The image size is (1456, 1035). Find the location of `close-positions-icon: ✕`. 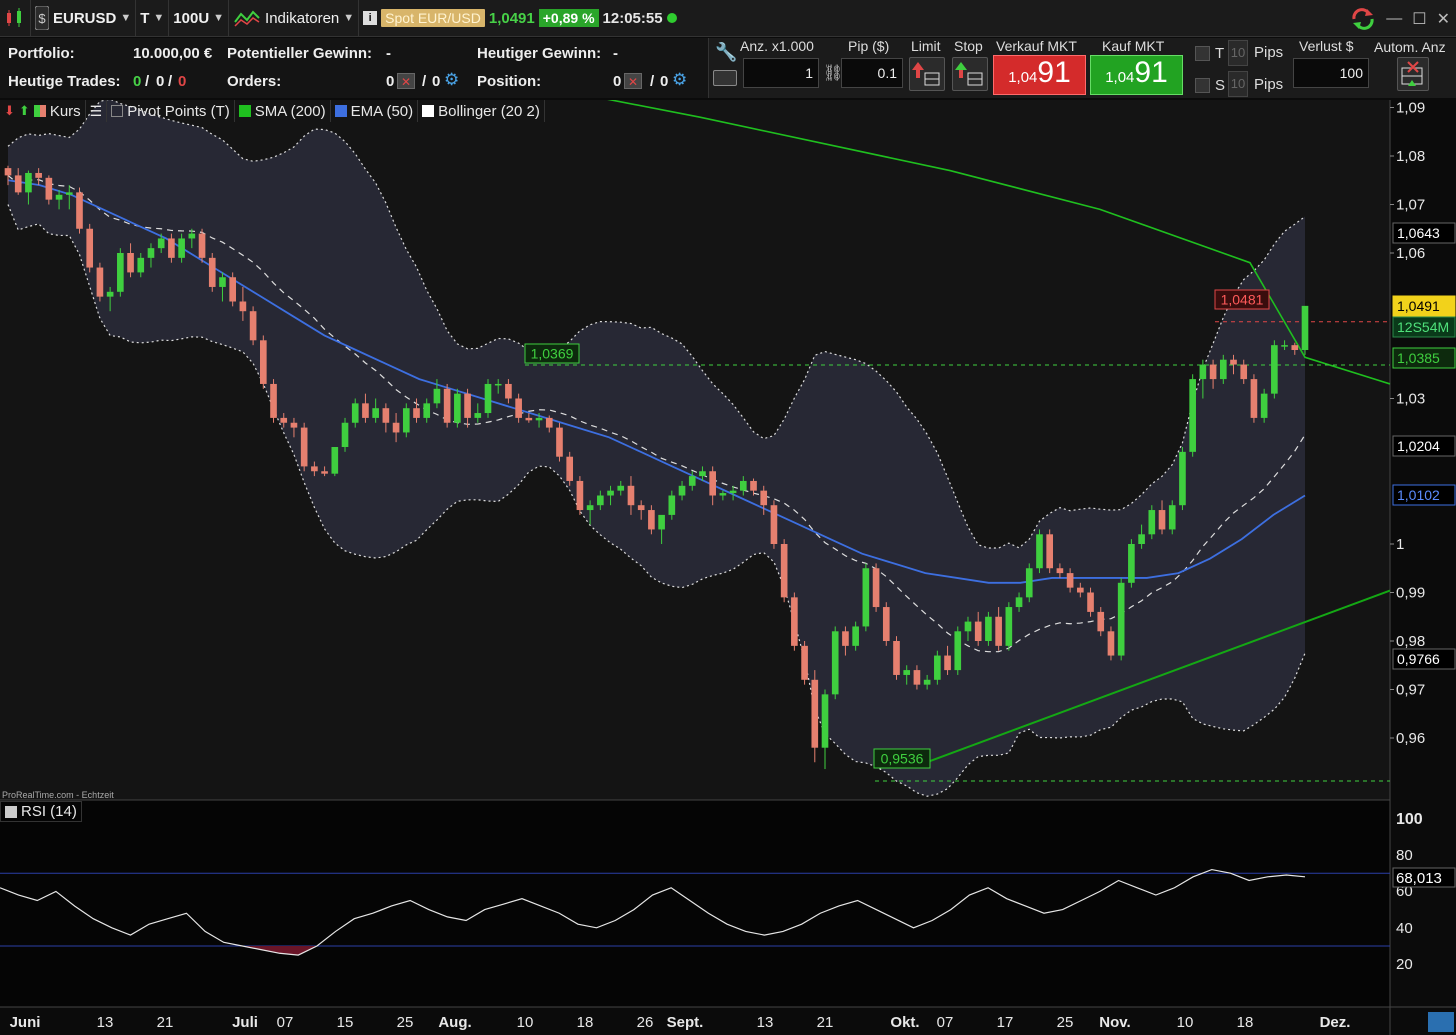

close-positions-icon: ✕ is located at coordinates (633, 81).